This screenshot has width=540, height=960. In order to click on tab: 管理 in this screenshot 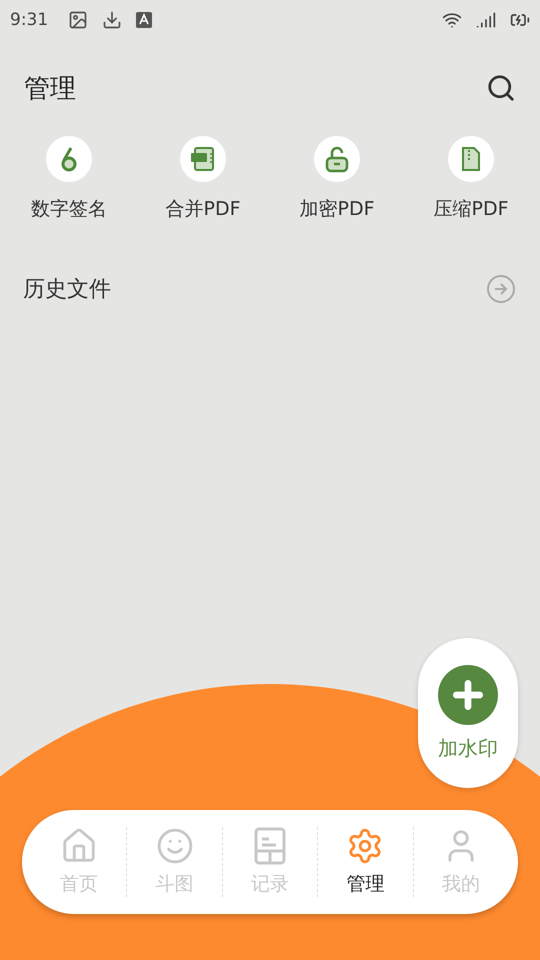, I will do `click(365, 862)`.